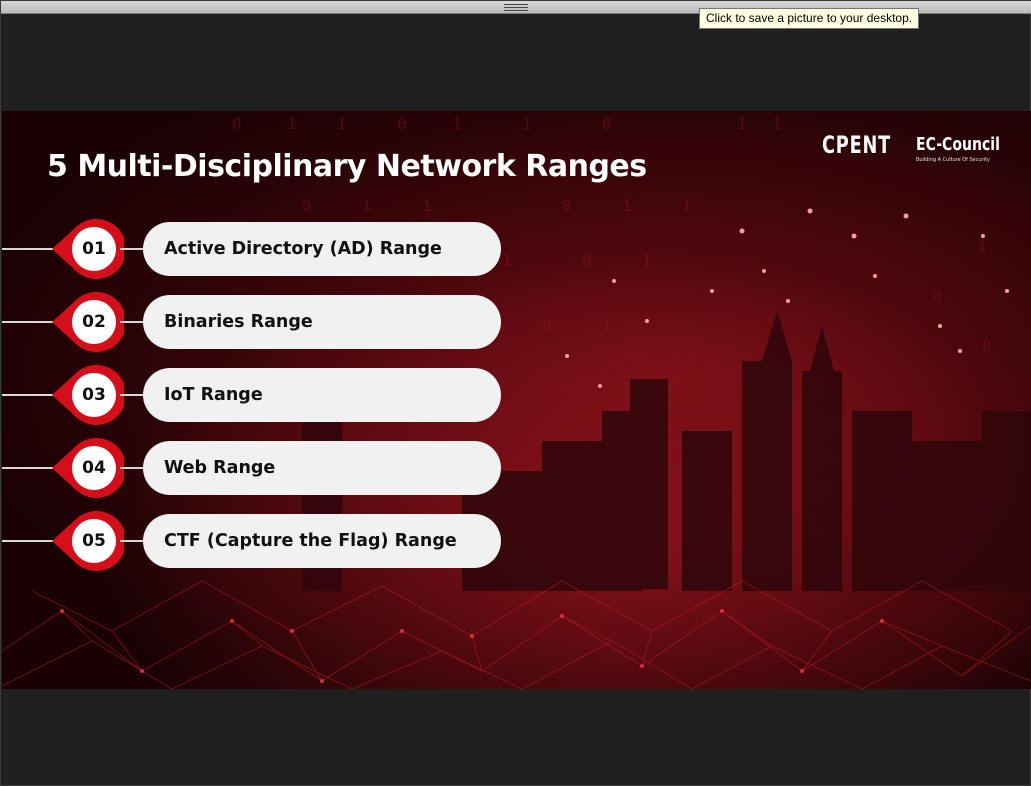  I want to click on range-item-03: 03 IoT Range, so click(262, 395).